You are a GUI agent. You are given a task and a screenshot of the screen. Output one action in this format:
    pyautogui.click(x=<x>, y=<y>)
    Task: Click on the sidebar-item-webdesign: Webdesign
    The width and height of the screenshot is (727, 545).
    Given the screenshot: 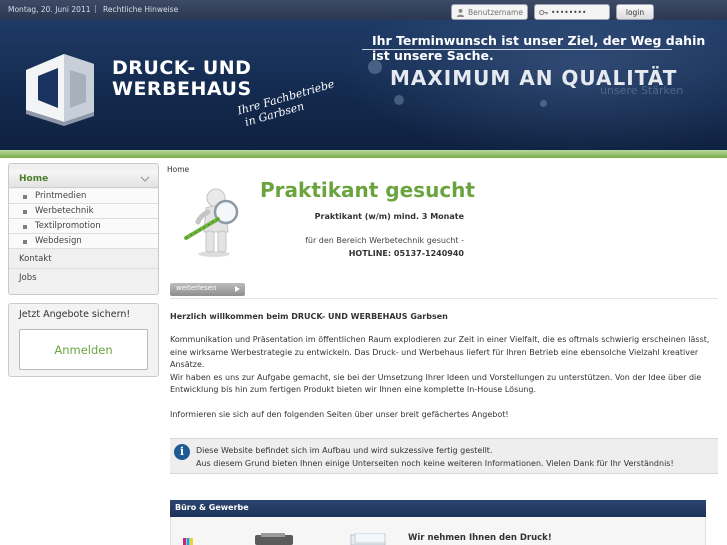 What is the action you would take?
    pyautogui.click(x=83, y=241)
    